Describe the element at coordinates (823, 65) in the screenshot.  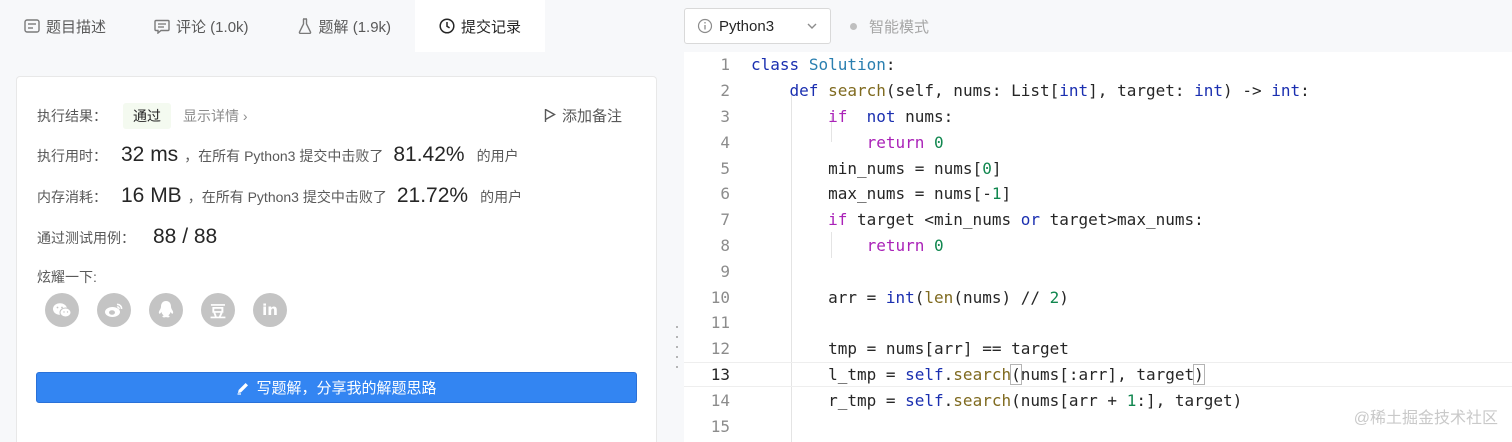
I see `code-text: class Solution:` at that location.